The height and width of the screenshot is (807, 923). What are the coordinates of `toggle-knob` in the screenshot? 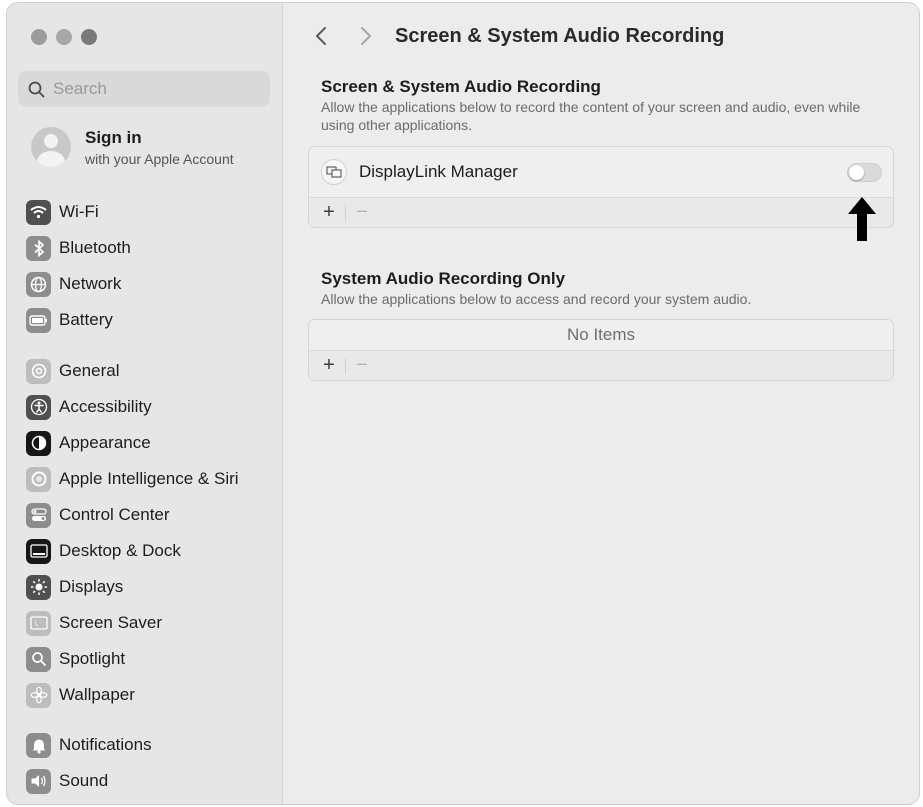 It's located at (856, 172).